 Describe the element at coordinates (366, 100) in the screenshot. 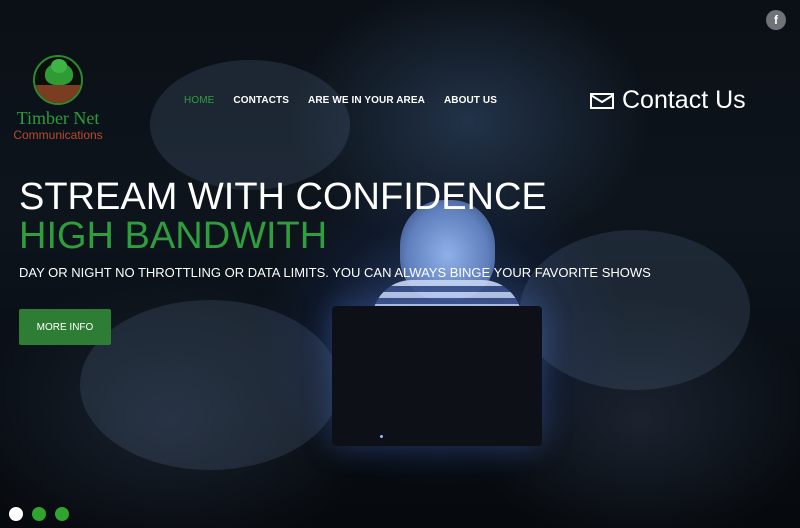

I see `nav-item-are-we-in-your-area: ARE WE IN YOUR AREA` at that location.